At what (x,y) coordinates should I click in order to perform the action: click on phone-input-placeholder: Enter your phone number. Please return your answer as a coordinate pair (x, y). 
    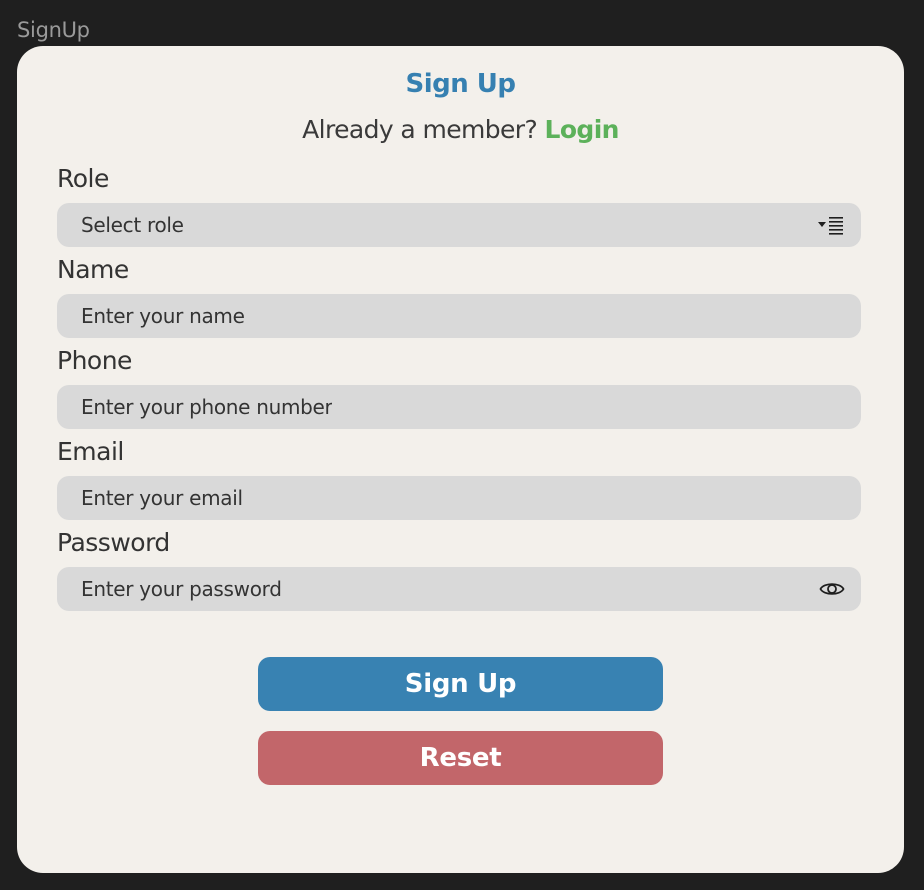
    Looking at the image, I should click on (207, 407).